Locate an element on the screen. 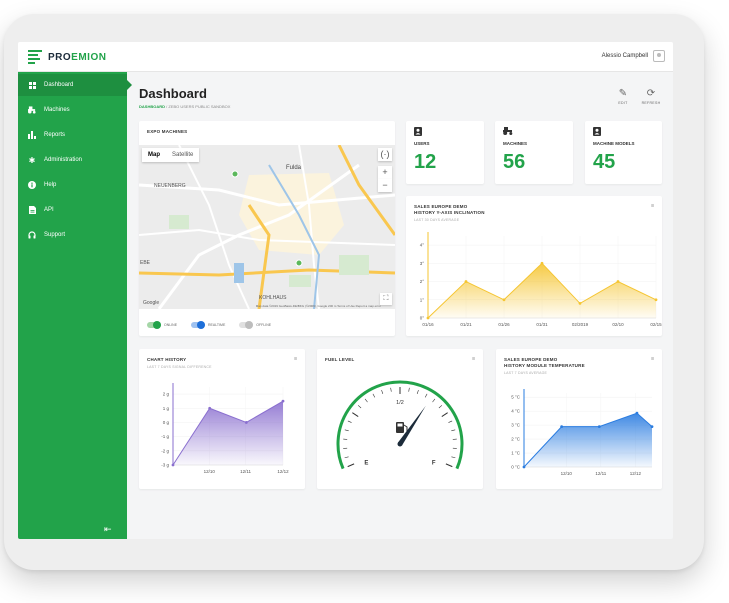 Image resolution: width=729 pixels, height=603 pixels. sidebar-item-administration: ✱ Administration is located at coordinates (72, 160).